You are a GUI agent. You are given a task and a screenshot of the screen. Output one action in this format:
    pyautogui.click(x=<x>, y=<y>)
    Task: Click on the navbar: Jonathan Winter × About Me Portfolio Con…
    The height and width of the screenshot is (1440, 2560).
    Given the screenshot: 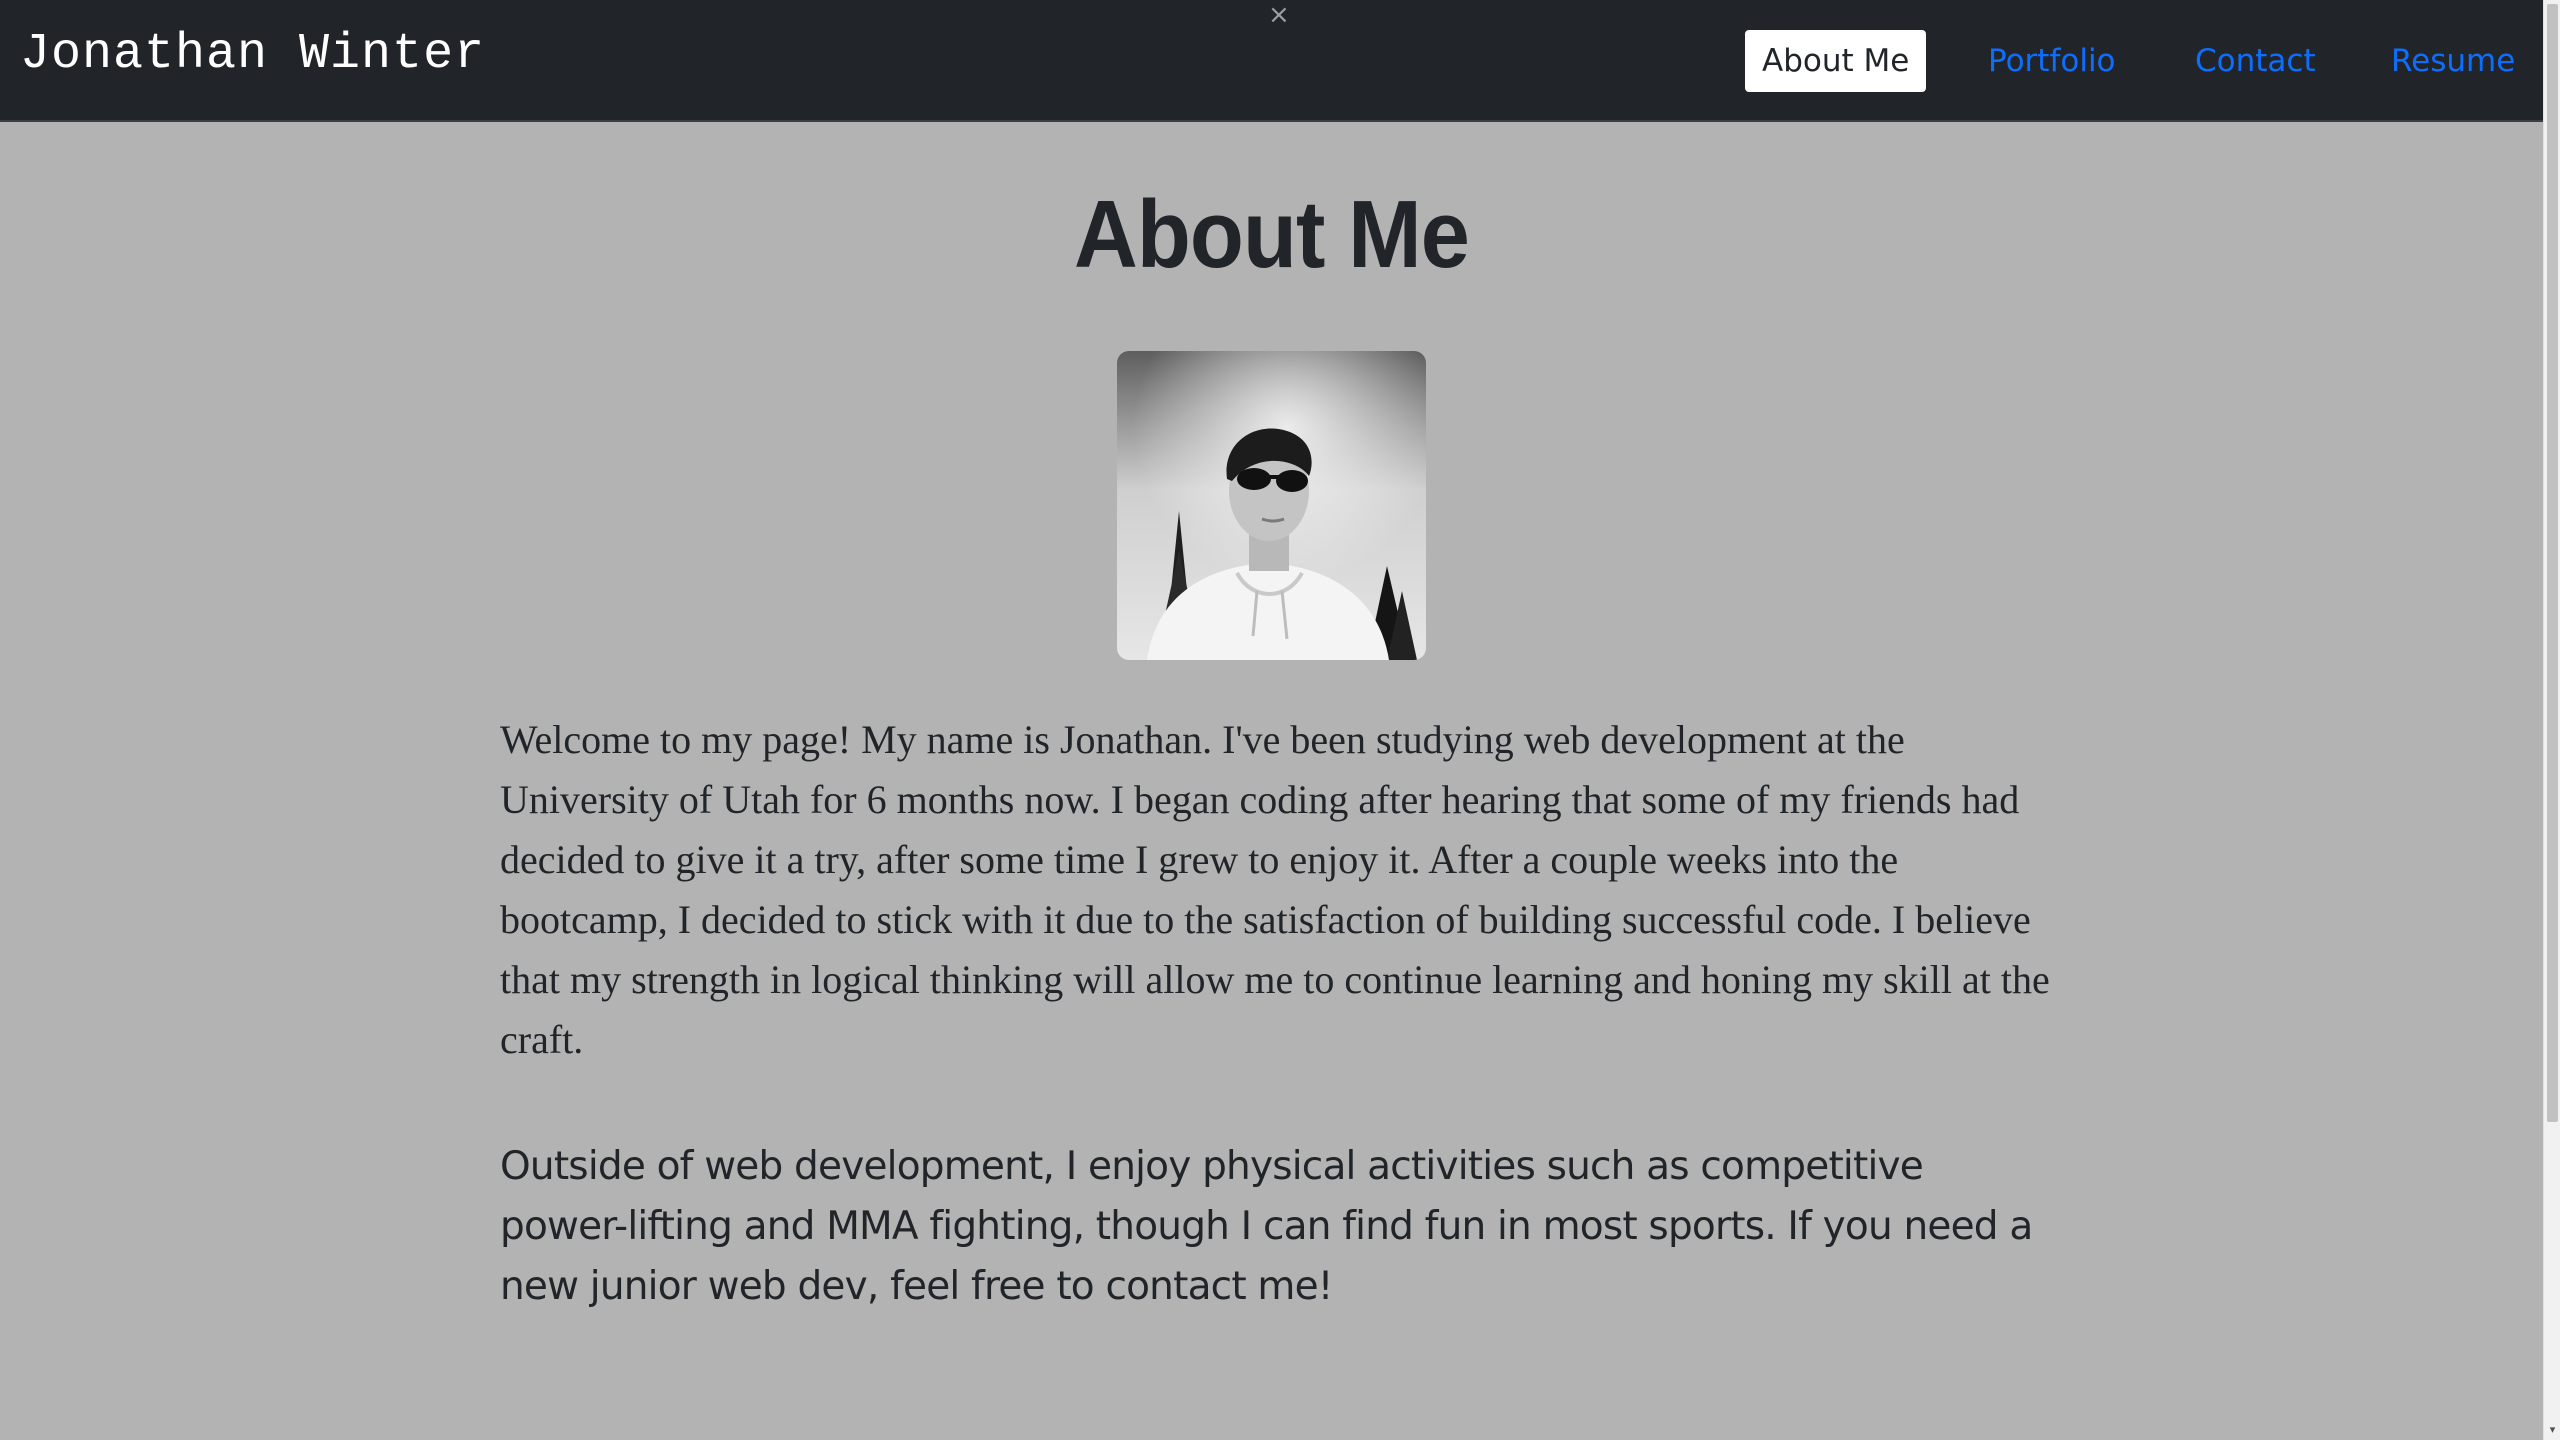 What is the action you would take?
    pyautogui.click(x=1271, y=61)
    